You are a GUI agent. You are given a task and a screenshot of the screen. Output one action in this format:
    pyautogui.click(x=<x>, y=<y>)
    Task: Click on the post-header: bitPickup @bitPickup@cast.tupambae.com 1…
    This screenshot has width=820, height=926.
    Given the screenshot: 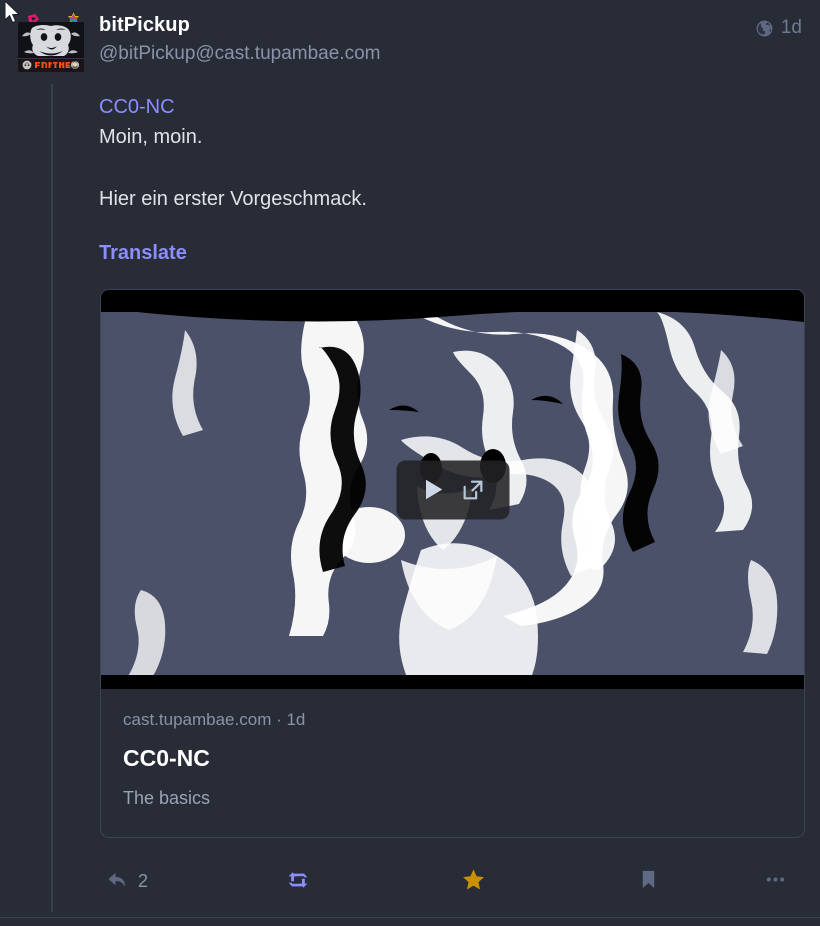 What is the action you would take?
    pyautogui.click(x=410, y=42)
    